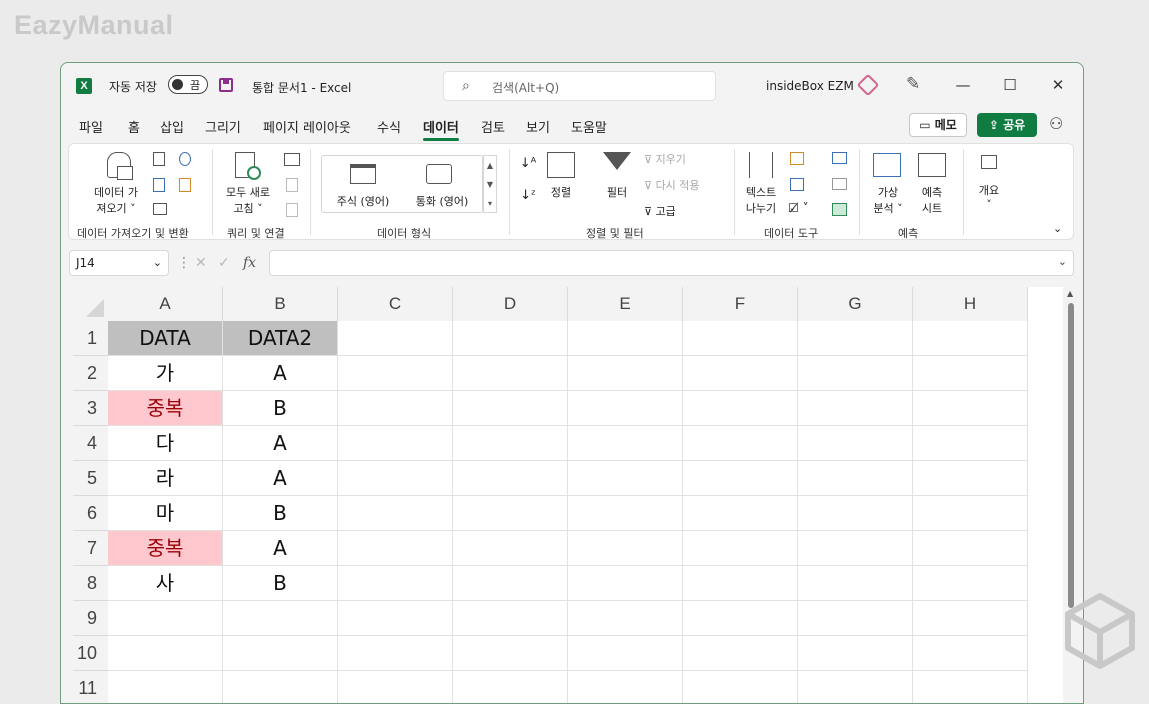  Describe the element at coordinates (740, 373) in the screenshot. I see `cell-f2` at that location.